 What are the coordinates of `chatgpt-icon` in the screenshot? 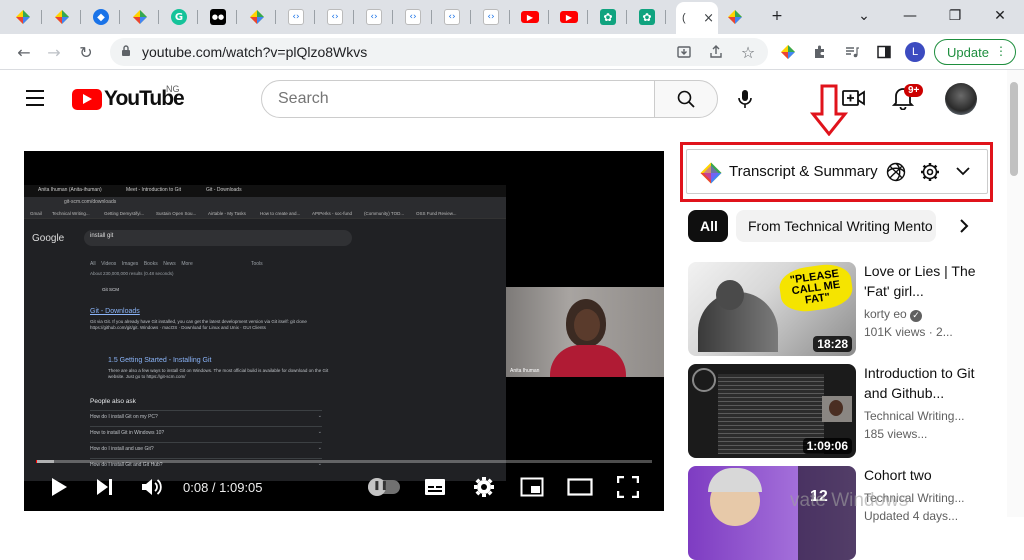 It's located at (896, 174).